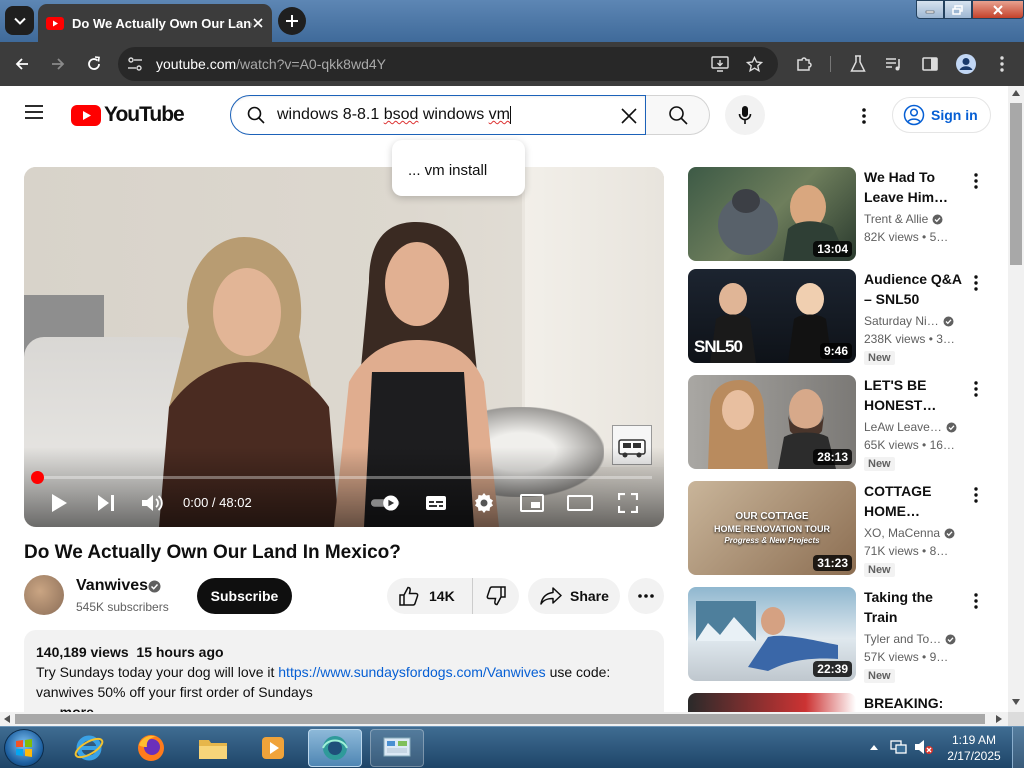 The width and height of the screenshot is (1024, 768). What do you see at coordinates (899, 747) in the screenshot?
I see `network-icon` at bounding box center [899, 747].